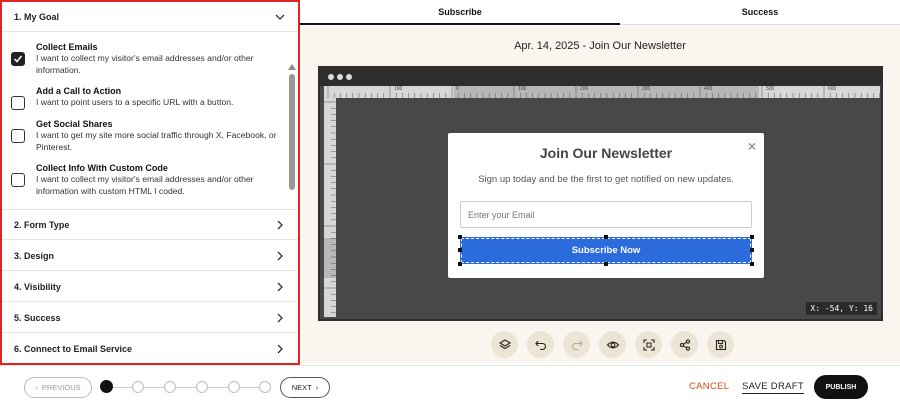 The image size is (900, 409). I want to click on section-label: 4. Visibility, so click(37, 286).